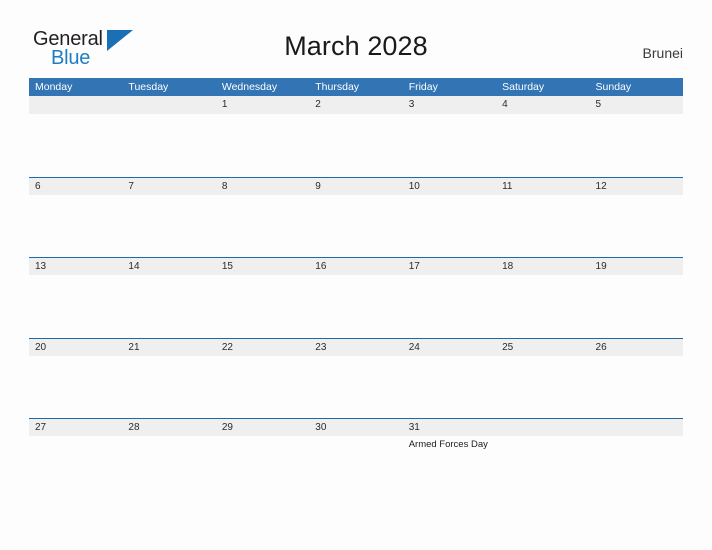 The height and width of the screenshot is (550, 712). What do you see at coordinates (262, 186) in the screenshot?
I see `day-cell: 8` at bounding box center [262, 186].